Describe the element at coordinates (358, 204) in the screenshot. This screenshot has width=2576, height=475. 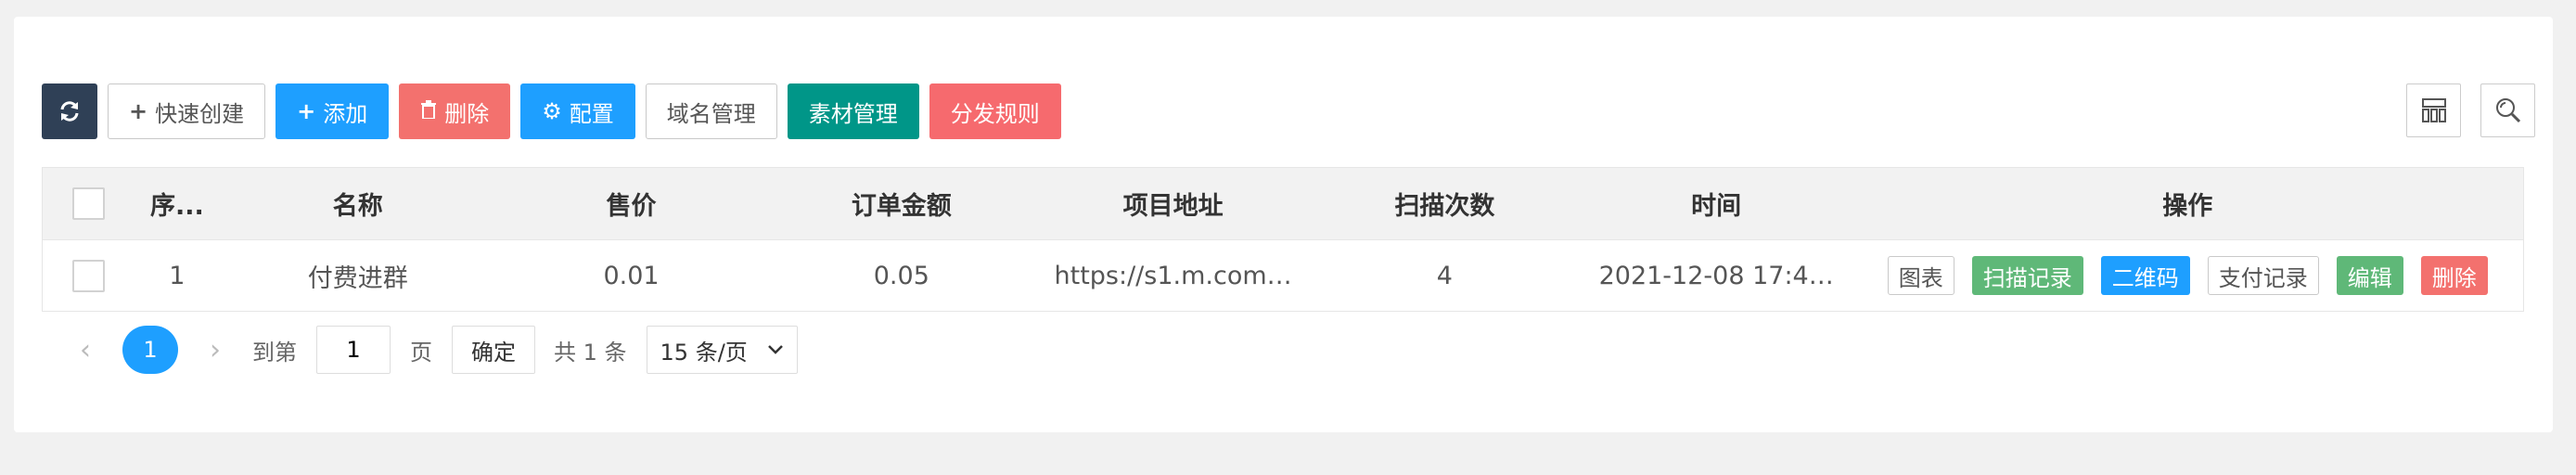
I see `column-header-name: 名称` at that location.